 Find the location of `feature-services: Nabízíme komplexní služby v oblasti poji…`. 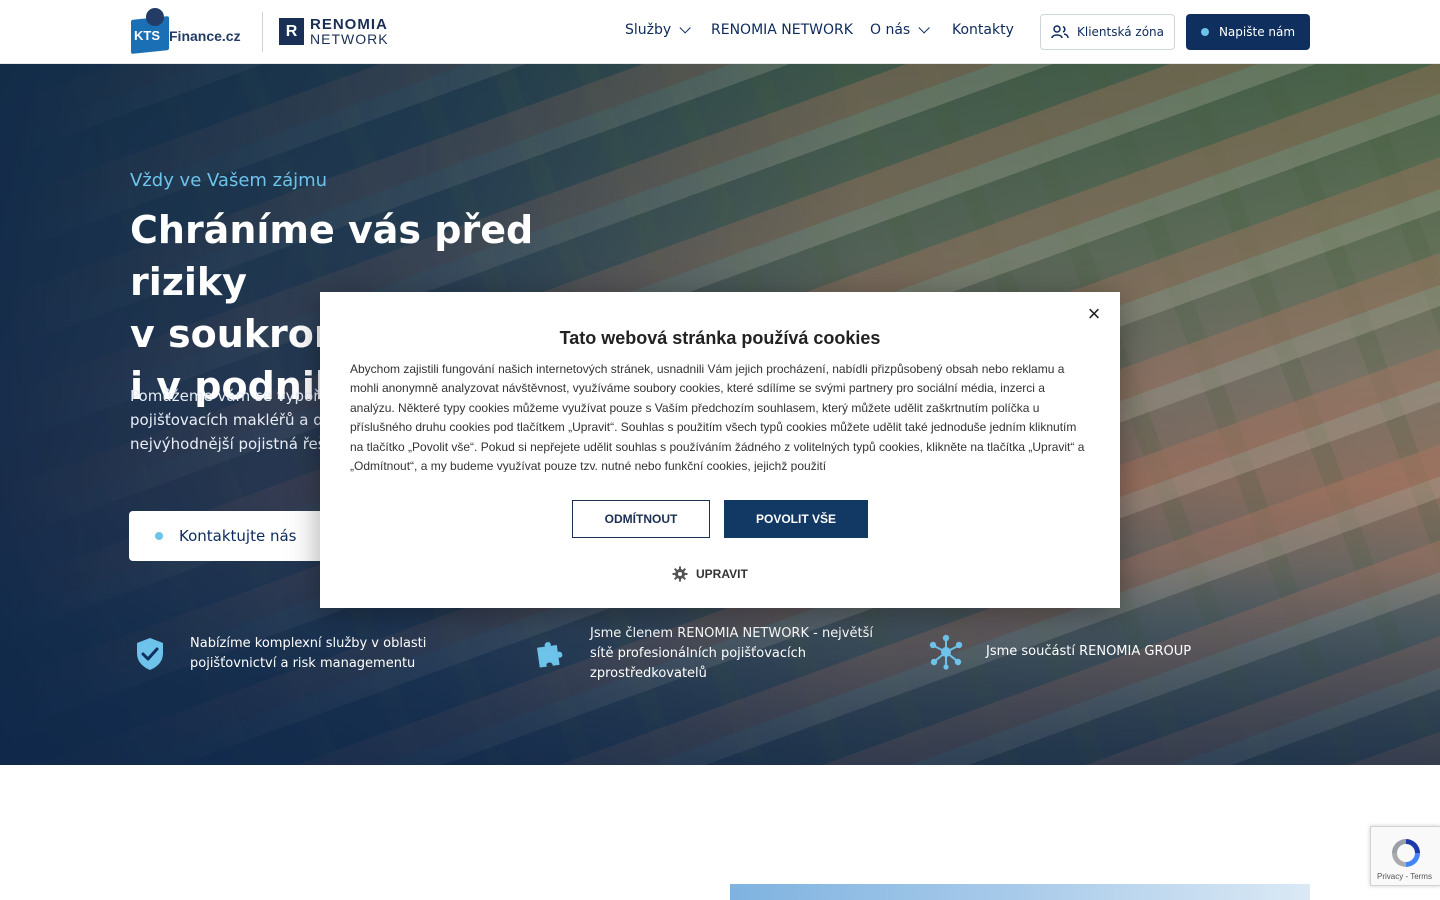

feature-services: Nabízíme komplexní služby v oblasti poji… is located at coordinates (302, 654).